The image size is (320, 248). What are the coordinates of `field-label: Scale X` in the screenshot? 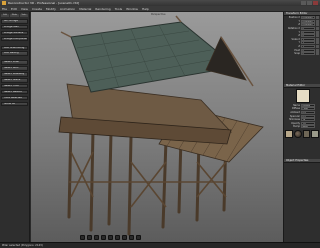 It's located at (295, 39).